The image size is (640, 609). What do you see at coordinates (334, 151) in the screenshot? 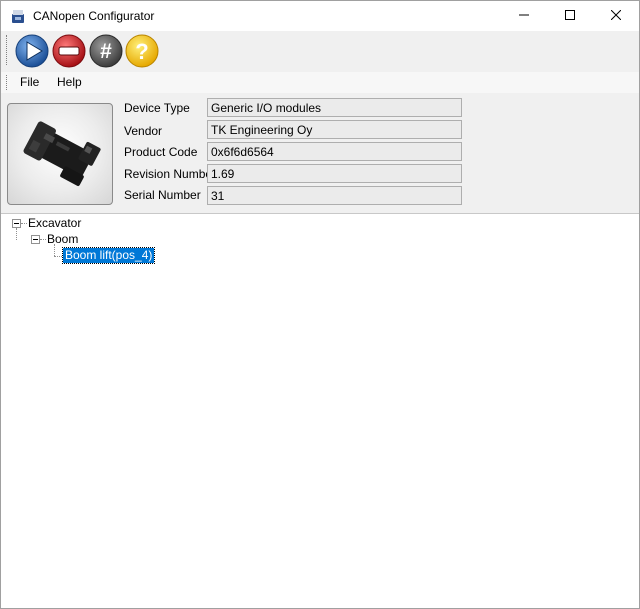
I see `product-code-field: 0x6f6d6564` at bounding box center [334, 151].